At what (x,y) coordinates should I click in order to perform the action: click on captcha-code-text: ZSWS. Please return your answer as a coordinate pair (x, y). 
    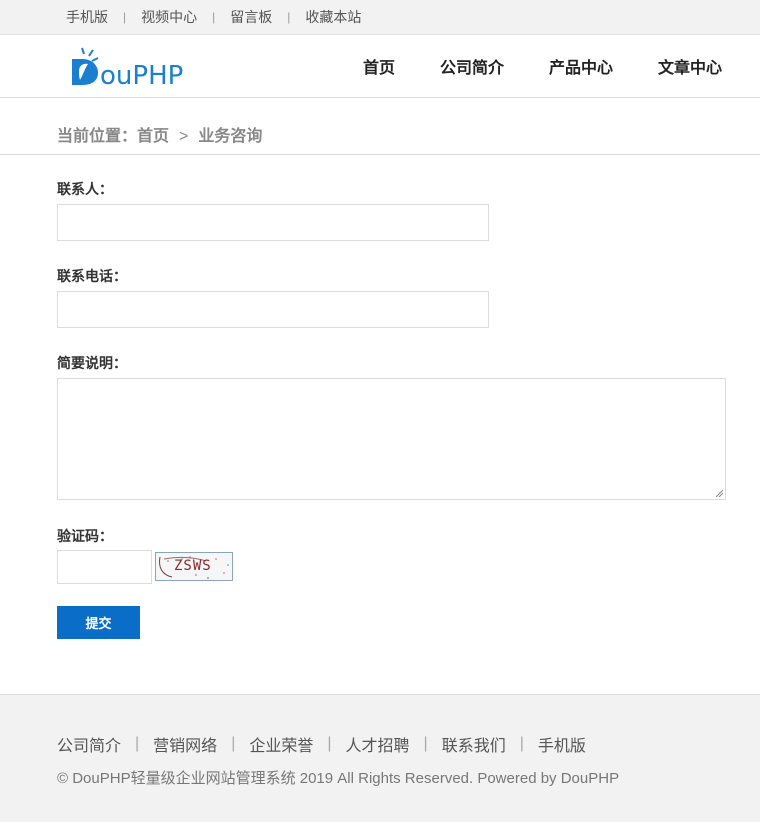
    Looking at the image, I should click on (193, 566).